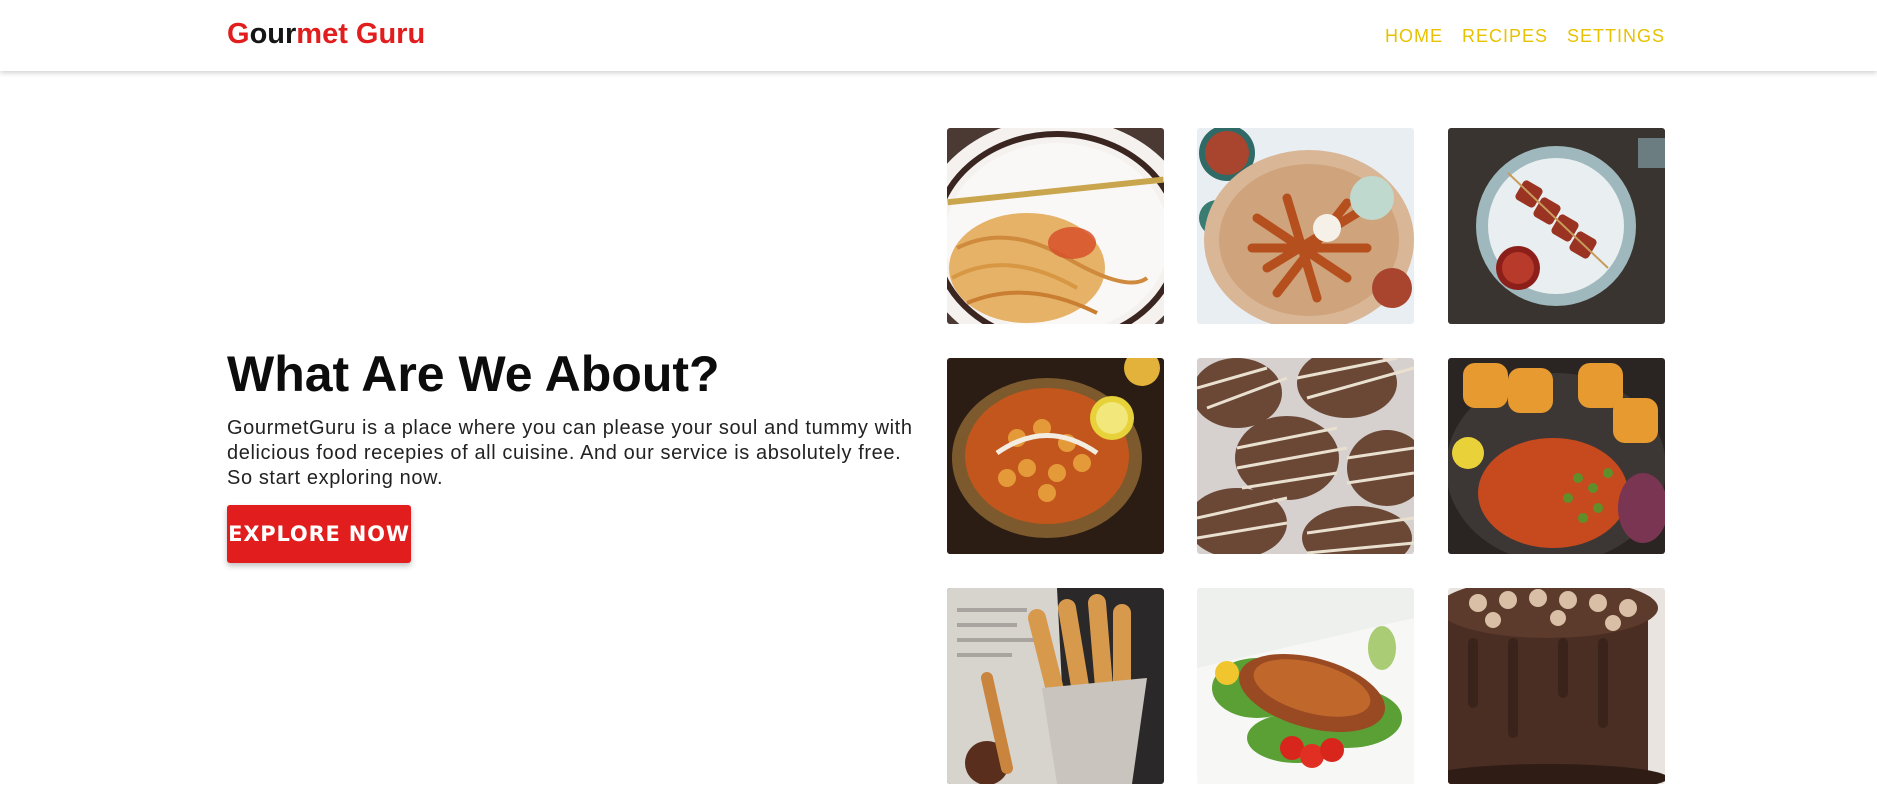  I want to click on chocolate-cookies-image, so click(1305, 456).